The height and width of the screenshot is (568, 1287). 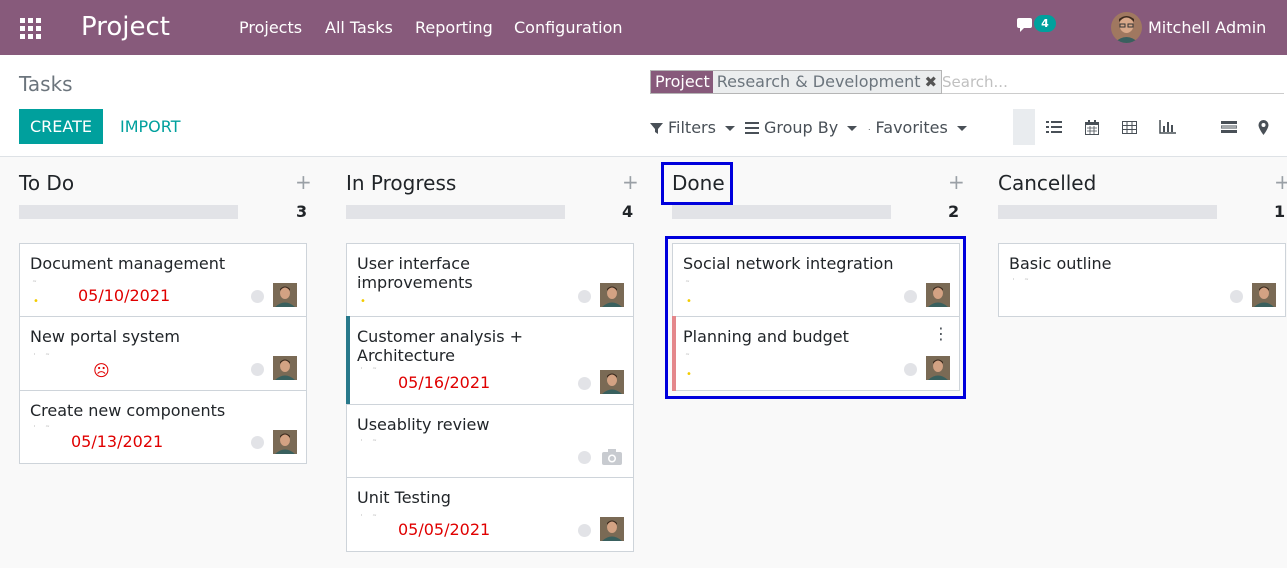 What do you see at coordinates (490, 514) in the screenshot?
I see `kanban-card: Unit Testing ˙˜ 05/05/2021` at bounding box center [490, 514].